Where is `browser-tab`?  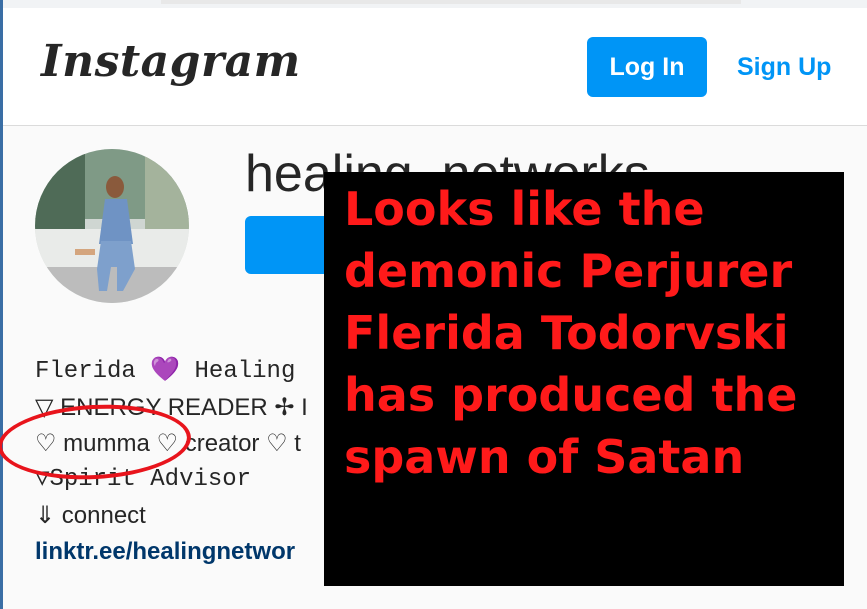 browser-tab is located at coordinates (451, 2).